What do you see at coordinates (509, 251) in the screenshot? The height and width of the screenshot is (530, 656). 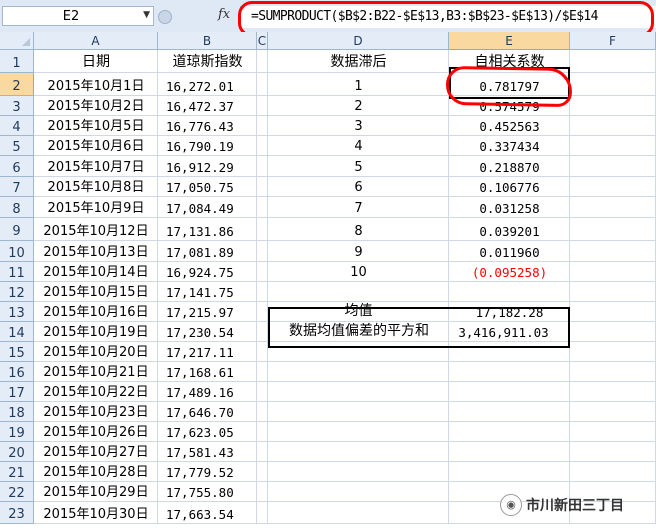 I see `cell-e10: 0.011960` at bounding box center [509, 251].